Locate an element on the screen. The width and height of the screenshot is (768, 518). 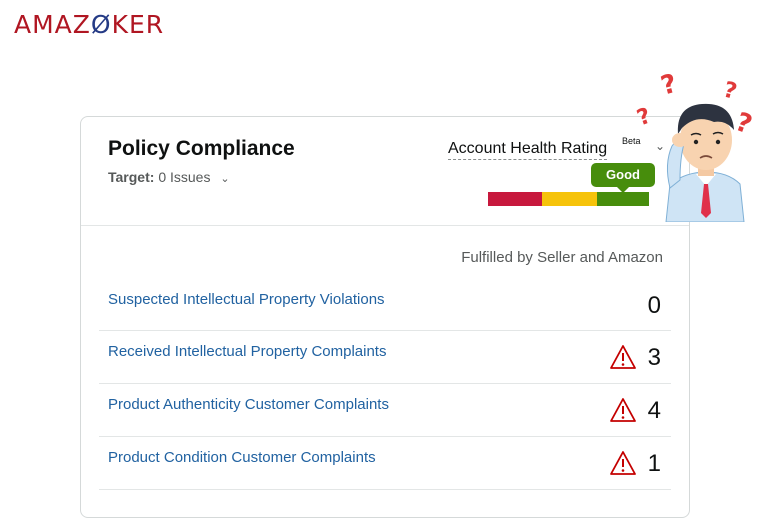
account-health-rating-label: Account Health Rating is located at coordinates (528, 150).